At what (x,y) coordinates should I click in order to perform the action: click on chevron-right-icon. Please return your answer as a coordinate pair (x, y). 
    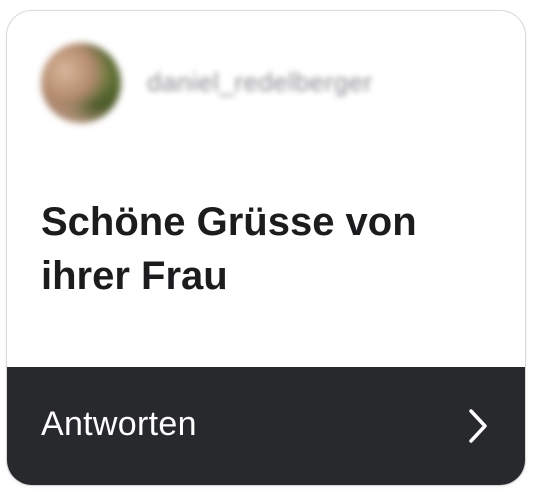
    Looking at the image, I should click on (478, 426).